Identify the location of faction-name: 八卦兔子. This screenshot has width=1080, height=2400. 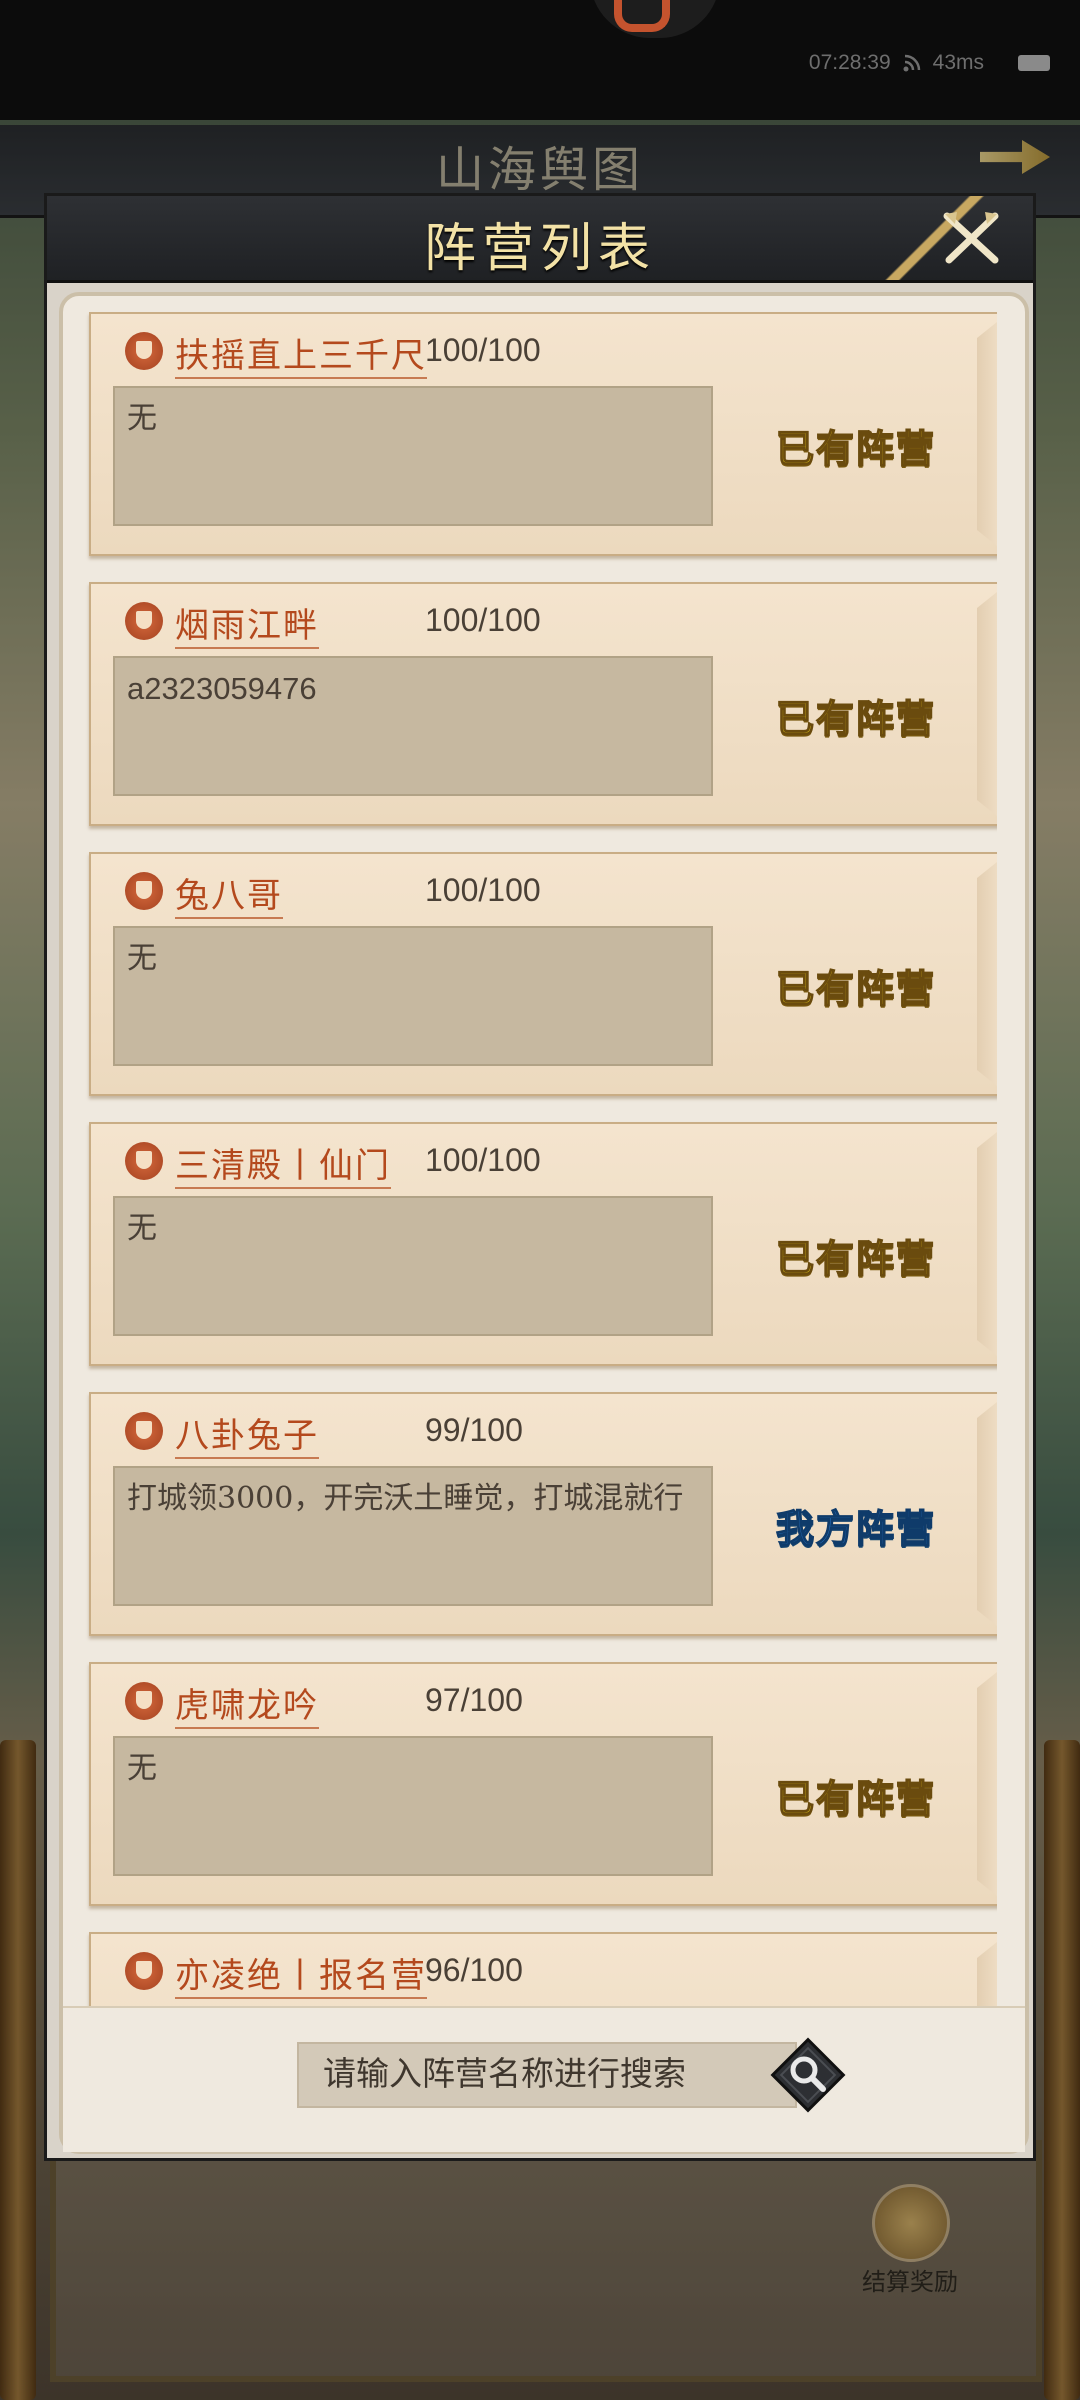
(247, 1433).